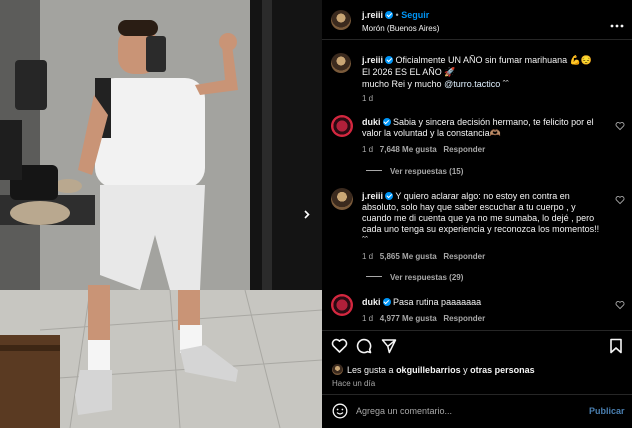 The height and width of the screenshot is (428, 632). What do you see at coordinates (370, 370) in the screenshot?
I see `liked-by-prefix: Les gusta a` at bounding box center [370, 370].